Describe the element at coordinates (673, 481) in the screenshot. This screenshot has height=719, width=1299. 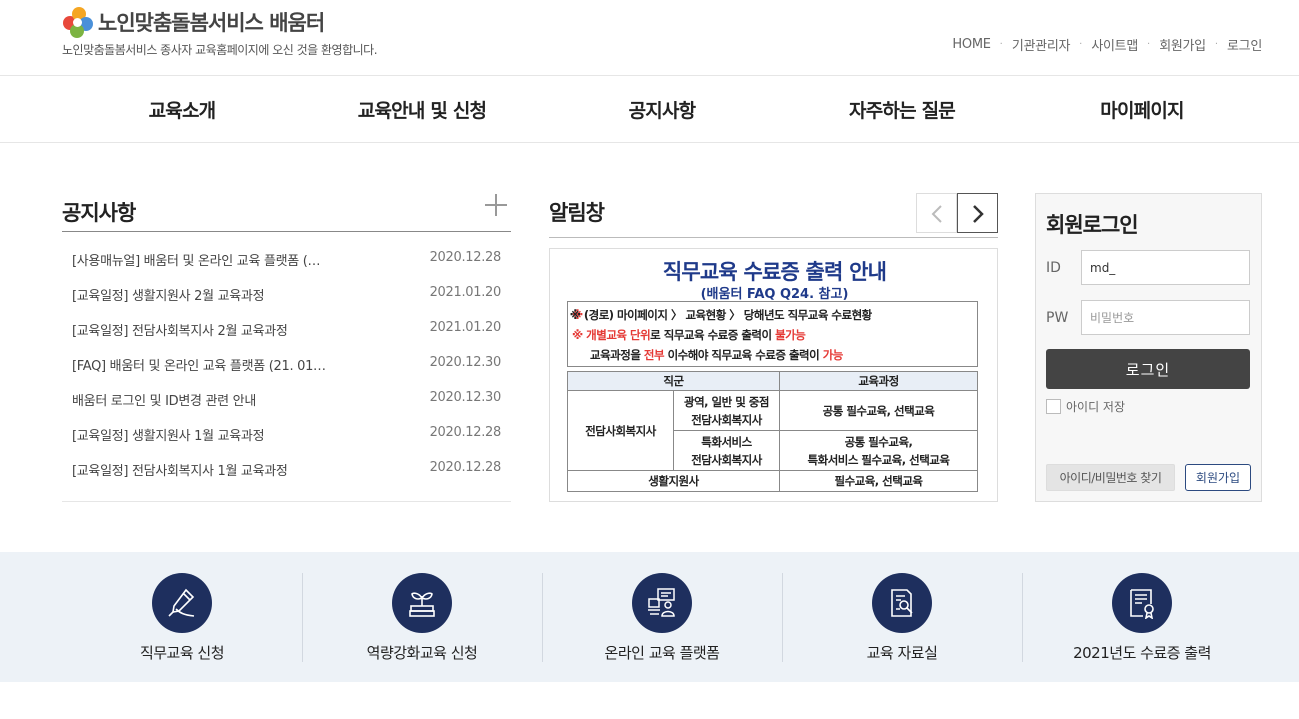
I see `table-cell: 생활지원사` at that location.